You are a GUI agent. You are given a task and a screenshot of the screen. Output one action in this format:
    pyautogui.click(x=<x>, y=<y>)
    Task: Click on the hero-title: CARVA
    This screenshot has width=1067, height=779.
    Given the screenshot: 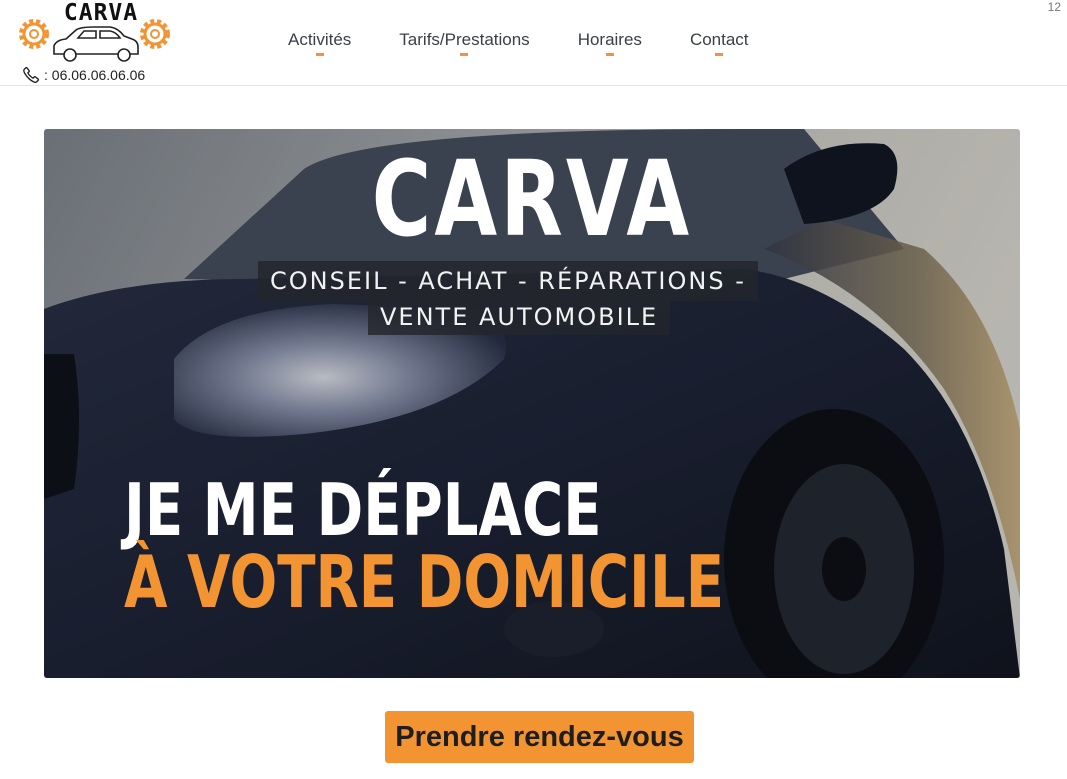 What is the action you would take?
    pyautogui.click(x=532, y=199)
    